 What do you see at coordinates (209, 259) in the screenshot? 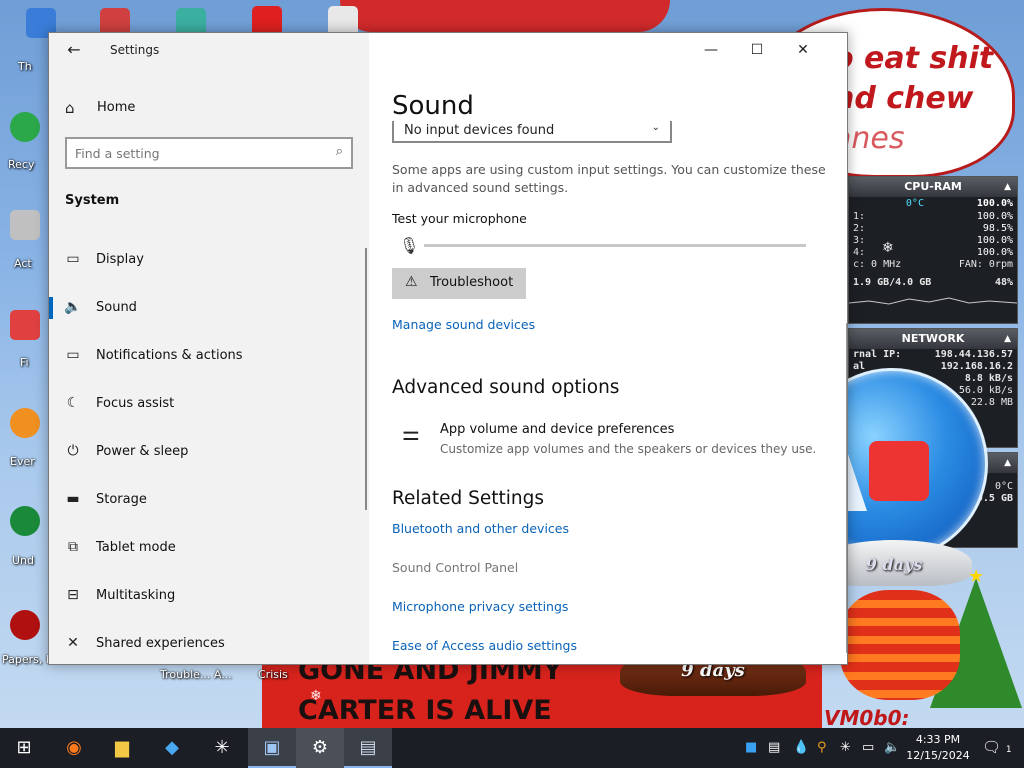
I see `sidebar-item-display: ▭ Display` at bounding box center [209, 259].